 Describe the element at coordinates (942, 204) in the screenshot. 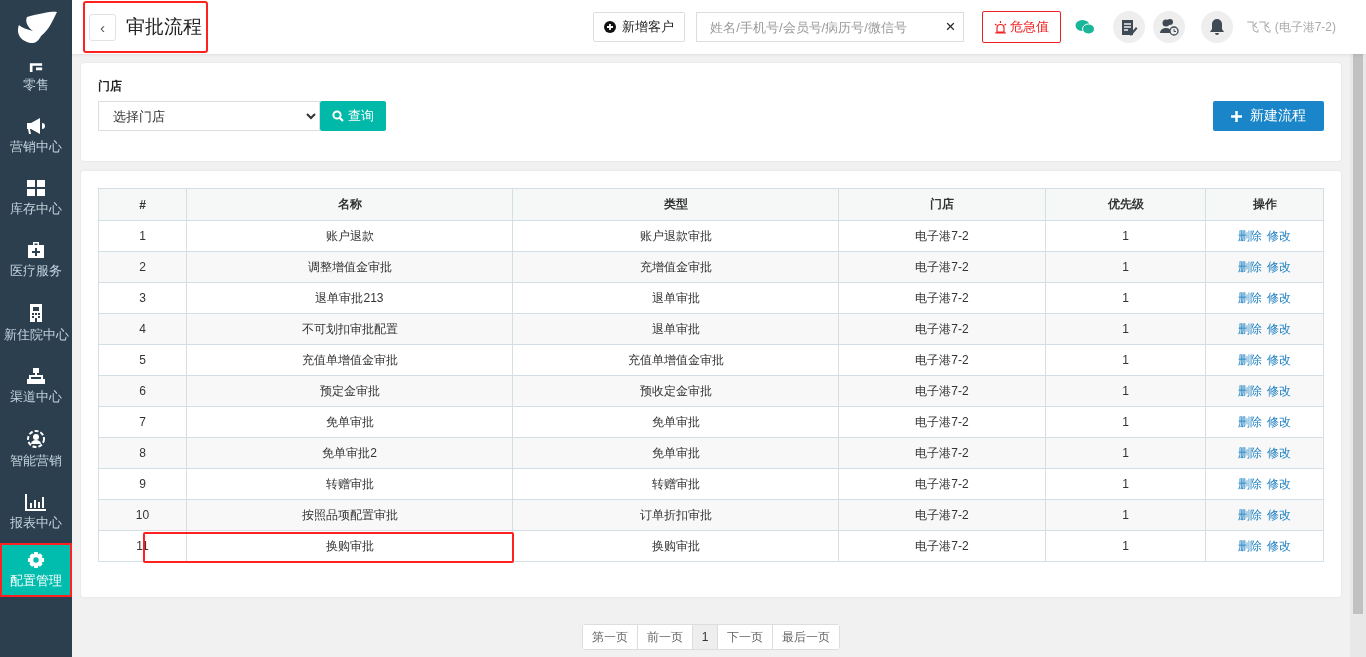

I see `column-header: 门店` at that location.